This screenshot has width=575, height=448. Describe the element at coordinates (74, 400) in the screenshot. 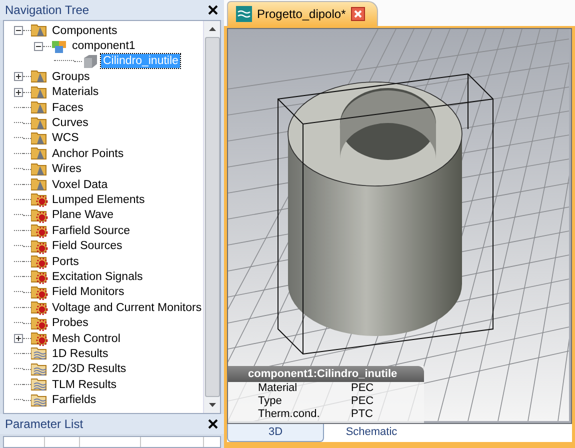

I see `tree-item: Farfields` at that location.